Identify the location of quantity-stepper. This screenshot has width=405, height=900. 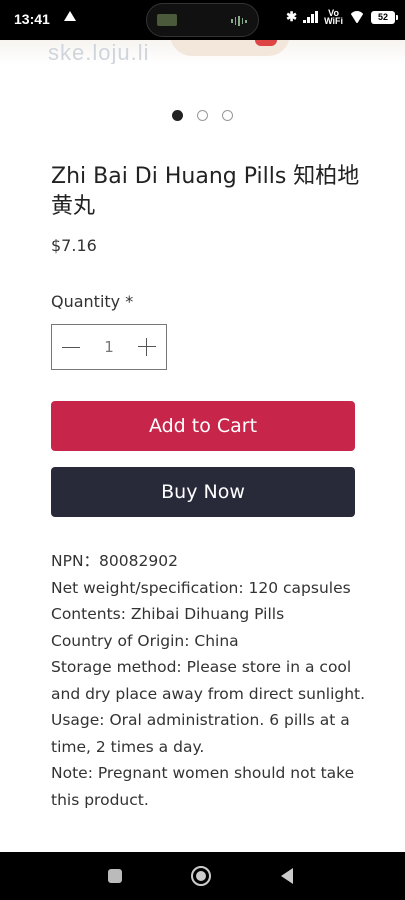
(109, 347).